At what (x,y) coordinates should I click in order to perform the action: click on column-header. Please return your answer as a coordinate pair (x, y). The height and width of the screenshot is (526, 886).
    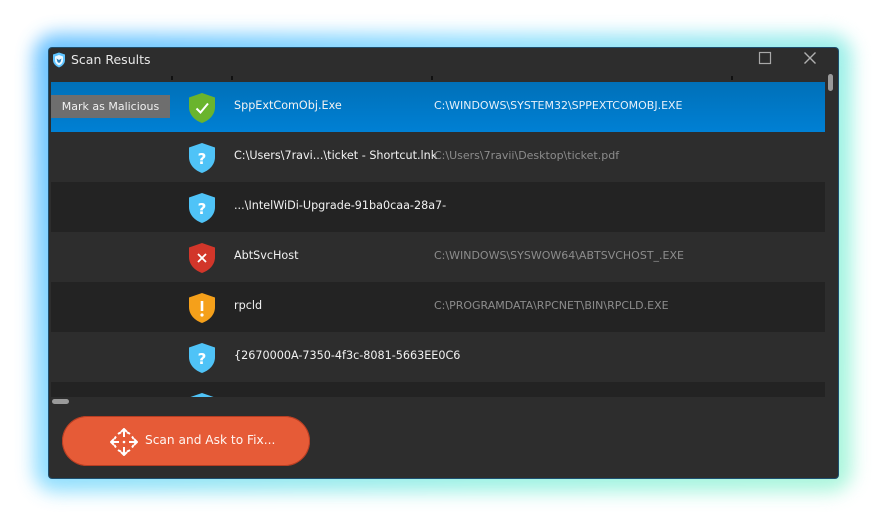
    Looking at the image, I should click on (438, 77).